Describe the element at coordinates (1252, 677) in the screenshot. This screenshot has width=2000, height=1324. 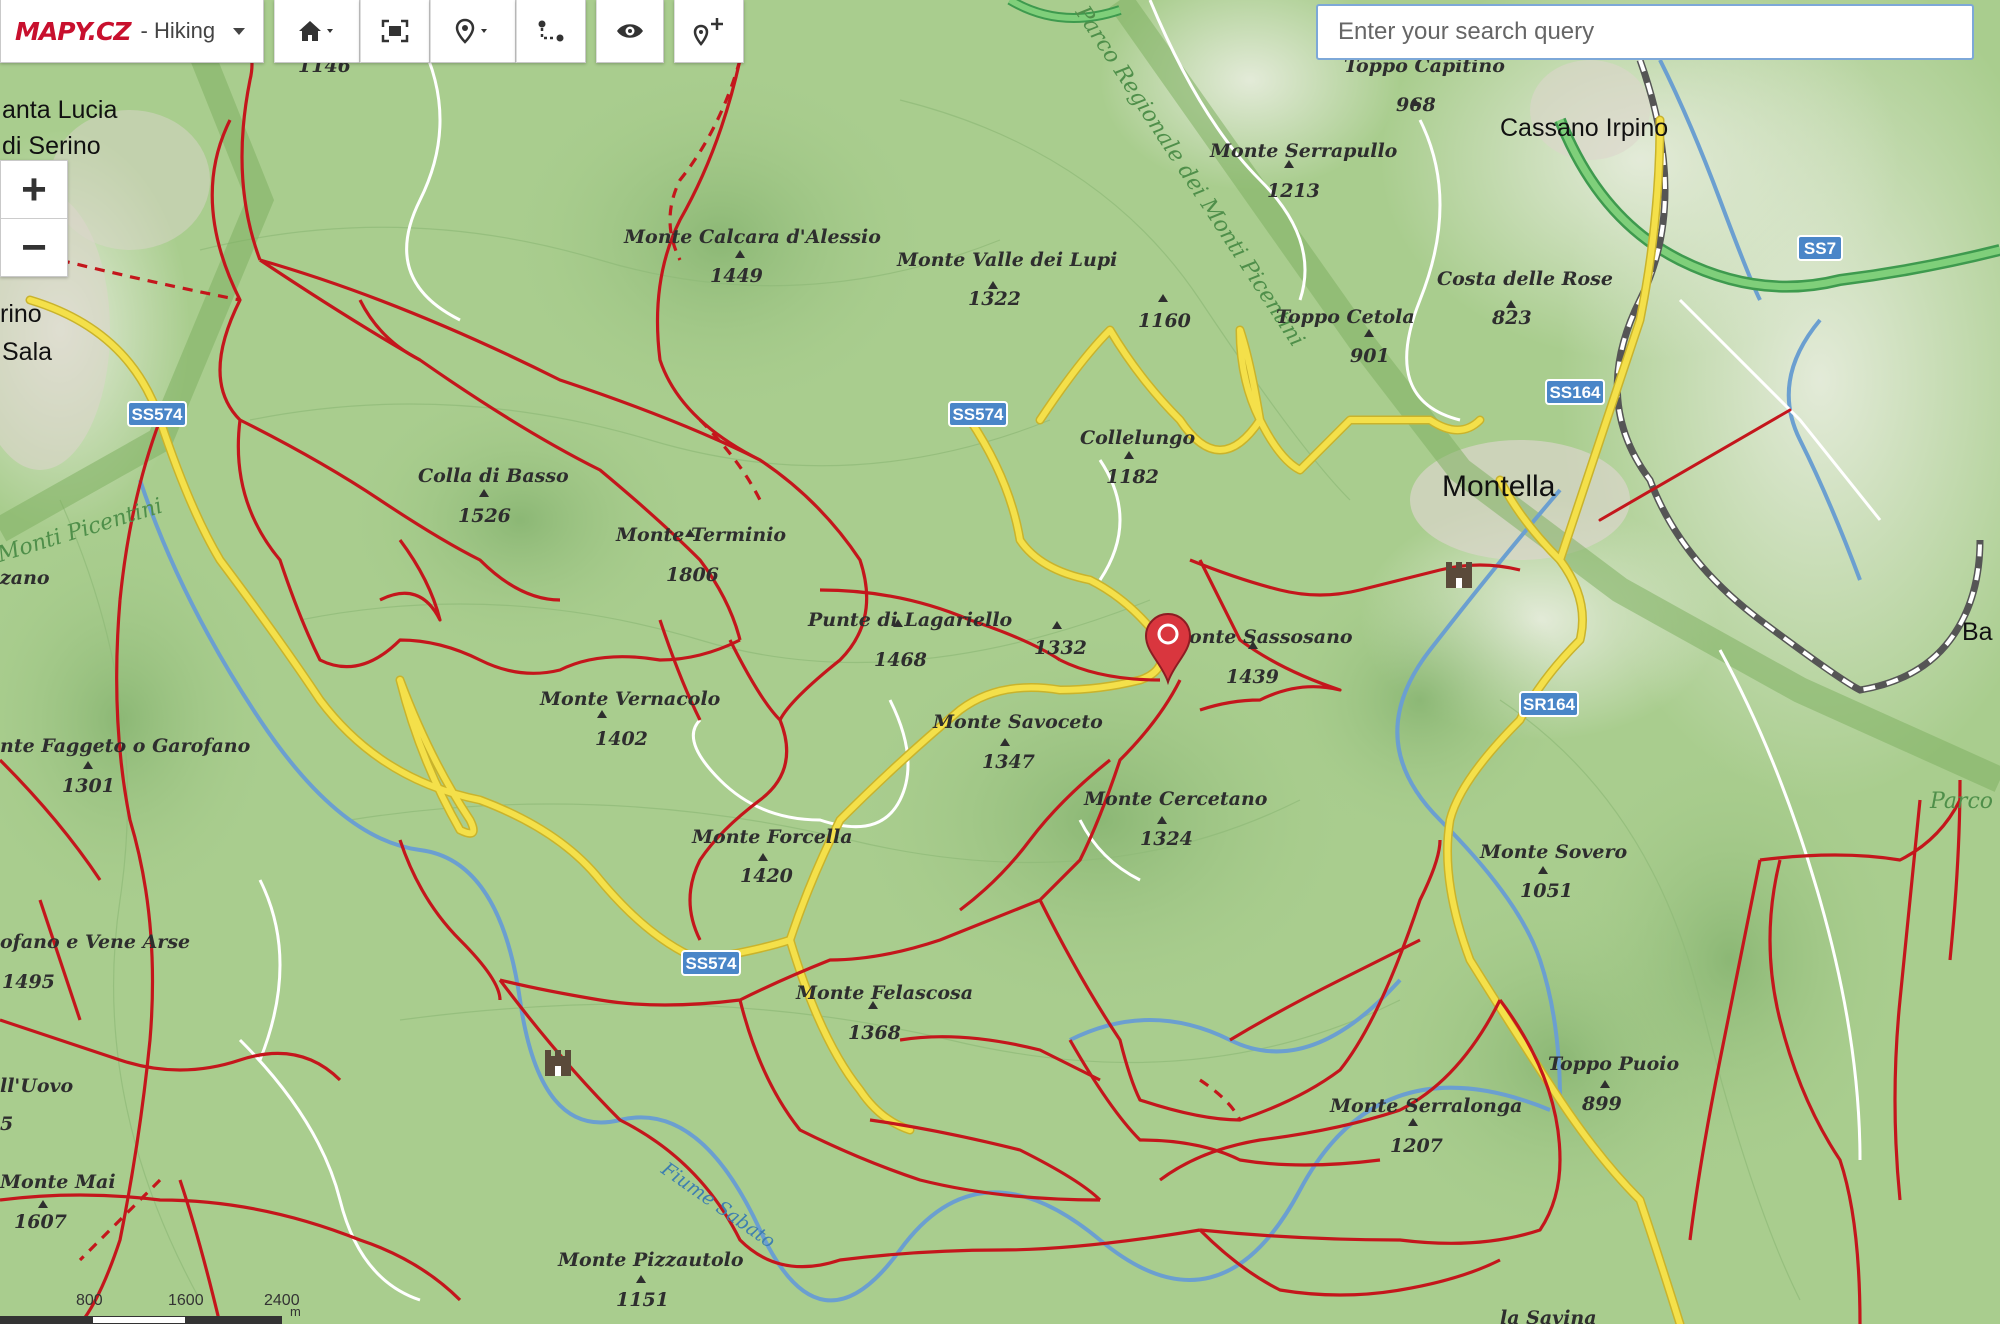
I see `elevation-label: 1439` at that location.